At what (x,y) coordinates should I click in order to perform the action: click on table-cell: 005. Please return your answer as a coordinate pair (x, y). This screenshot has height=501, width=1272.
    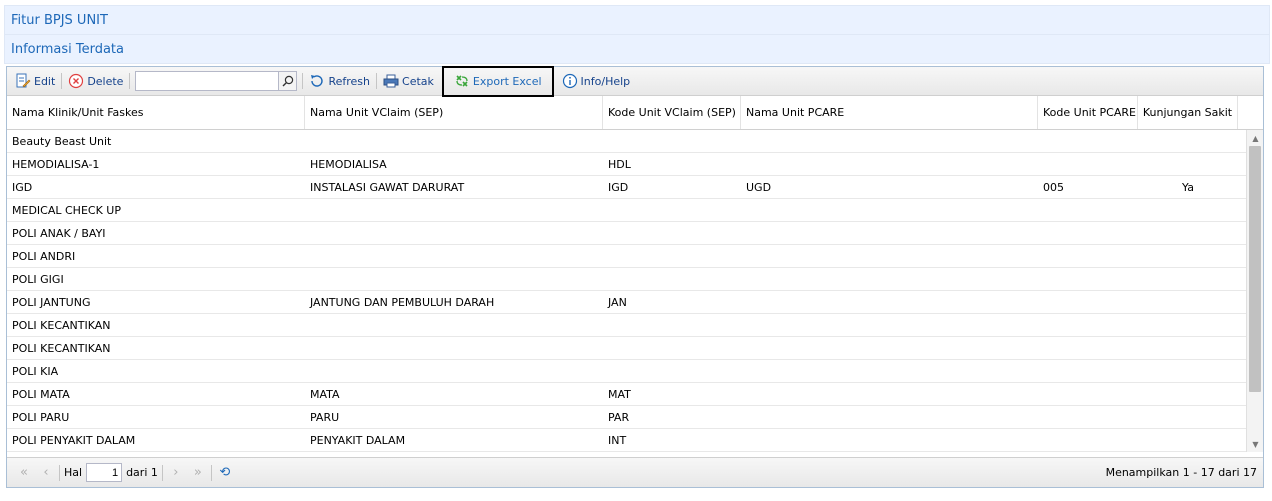
    Looking at the image, I should click on (1053, 187).